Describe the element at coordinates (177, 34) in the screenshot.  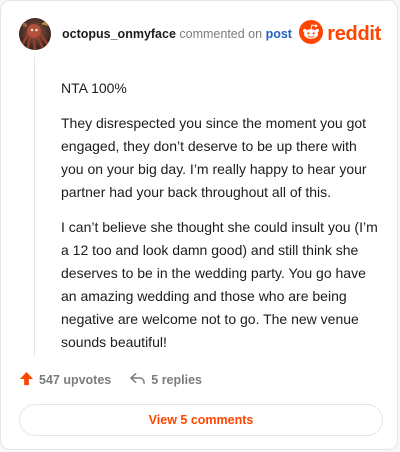
I see `comment-byline: octopus_onmyface commented on post` at that location.